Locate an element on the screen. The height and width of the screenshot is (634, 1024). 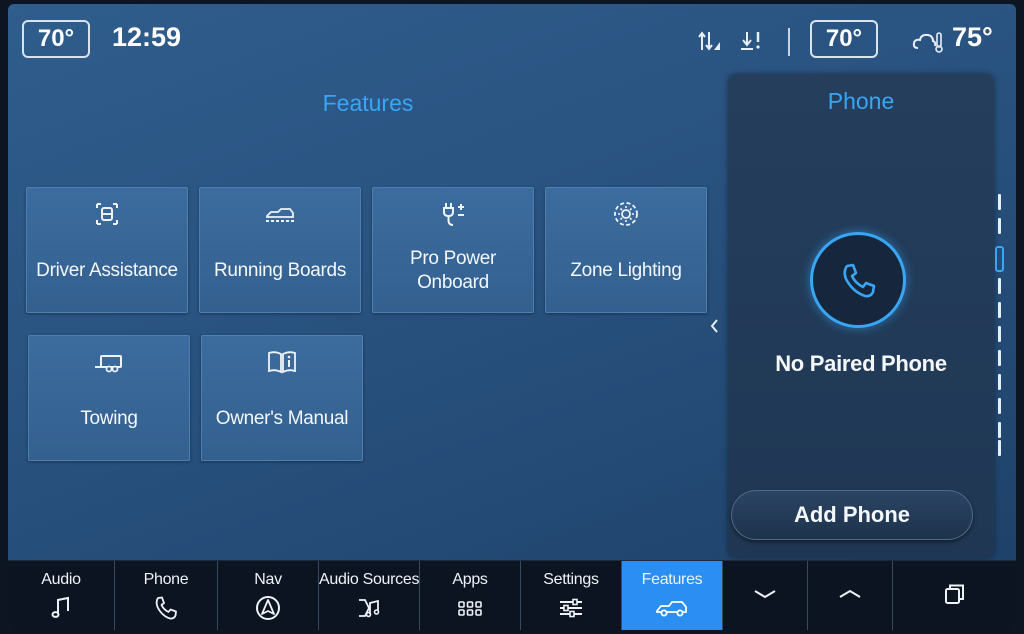
zone-lighting-icon is located at coordinates (626, 214).